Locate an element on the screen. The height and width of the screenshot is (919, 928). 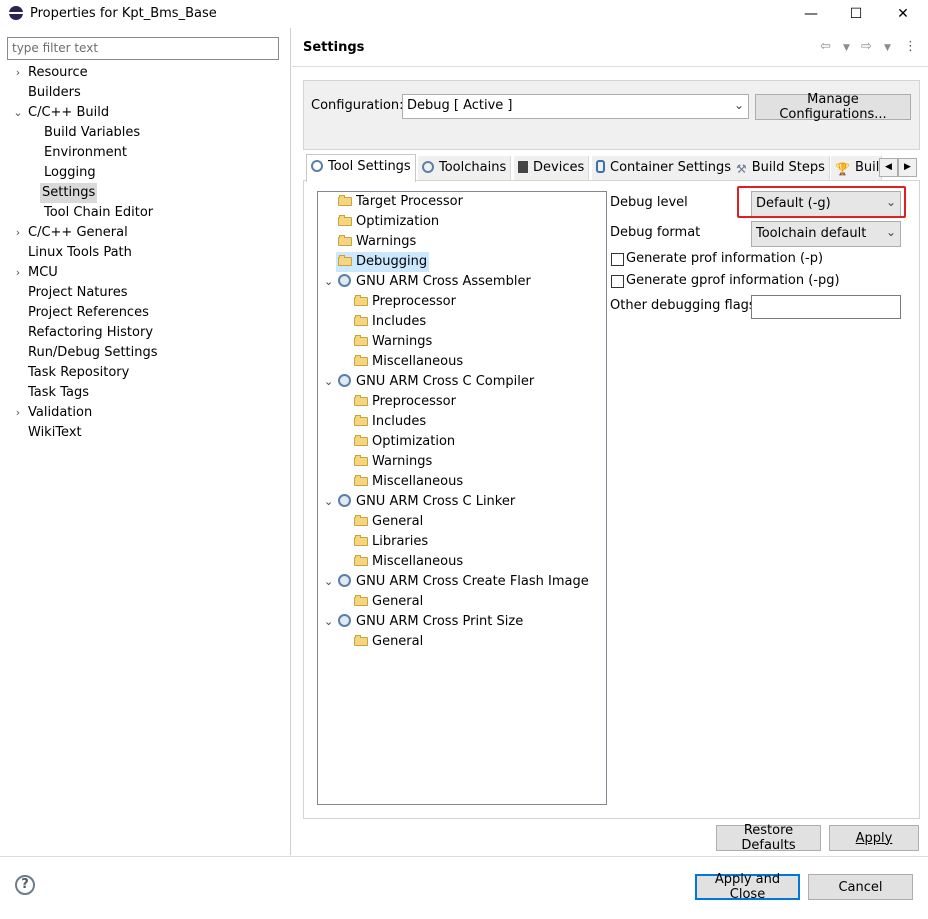
nav-item-project-natures: Project Natures is located at coordinates (77, 293).